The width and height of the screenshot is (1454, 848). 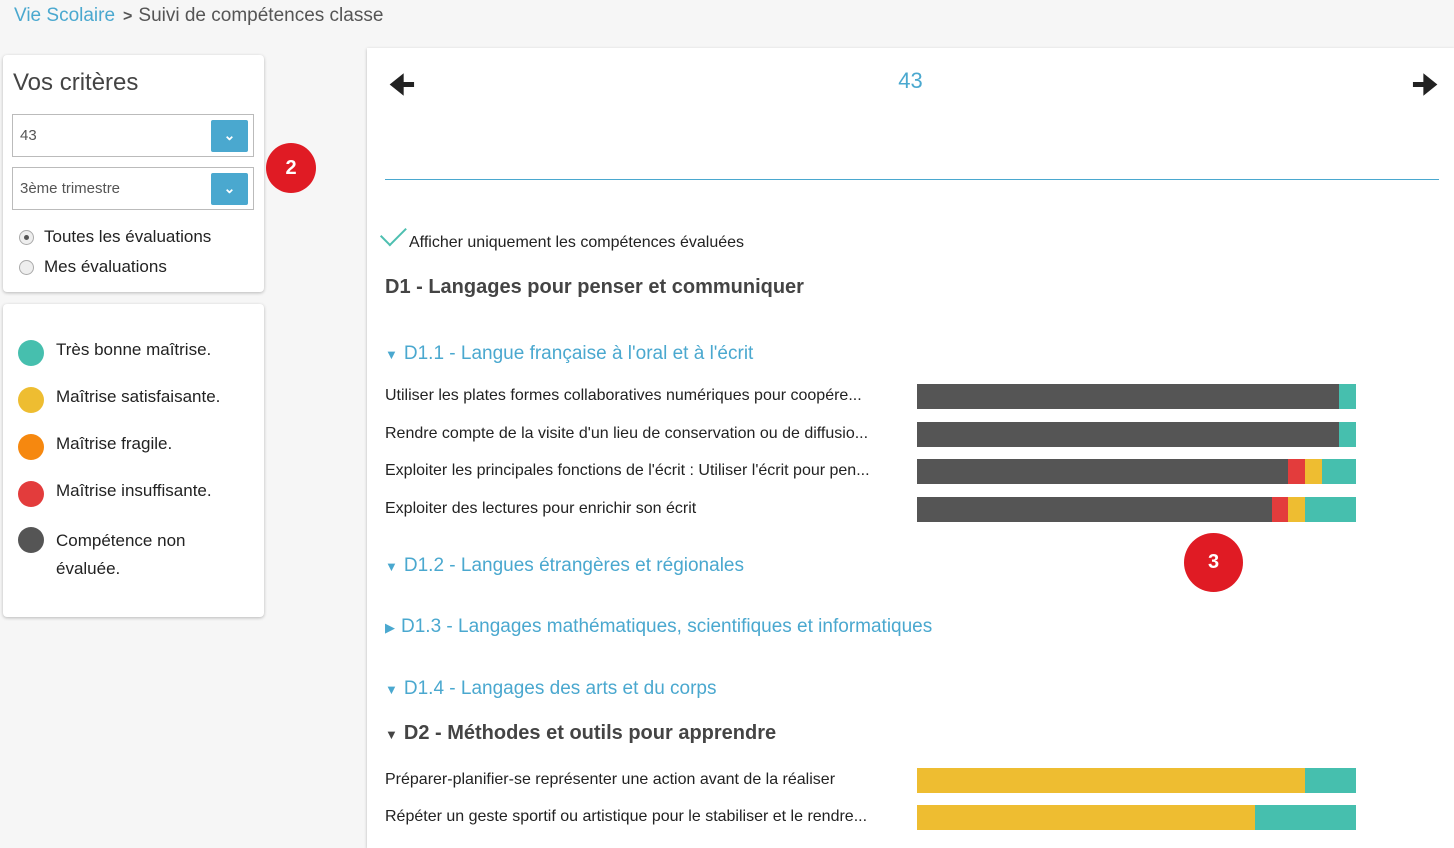 What do you see at coordinates (64, 15) in the screenshot?
I see `breadcrumb-root-link: Vie Scolaire` at bounding box center [64, 15].